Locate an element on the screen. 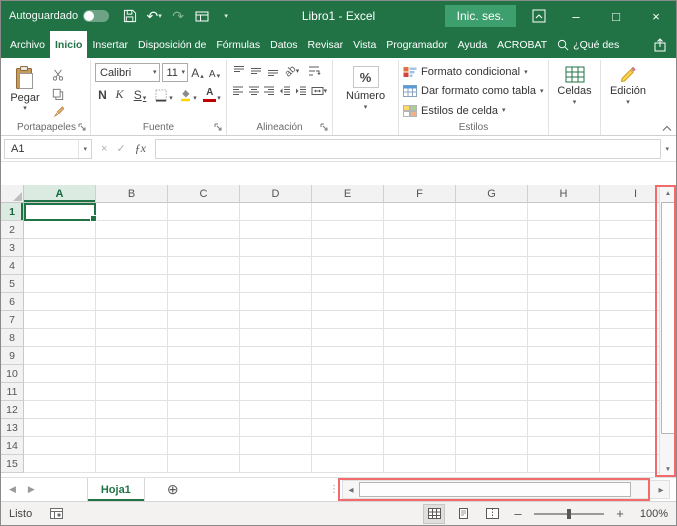 The width and height of the screenshot is (677, 526). paste-button: Pegar ▾ is located at coordinates (25, 91).